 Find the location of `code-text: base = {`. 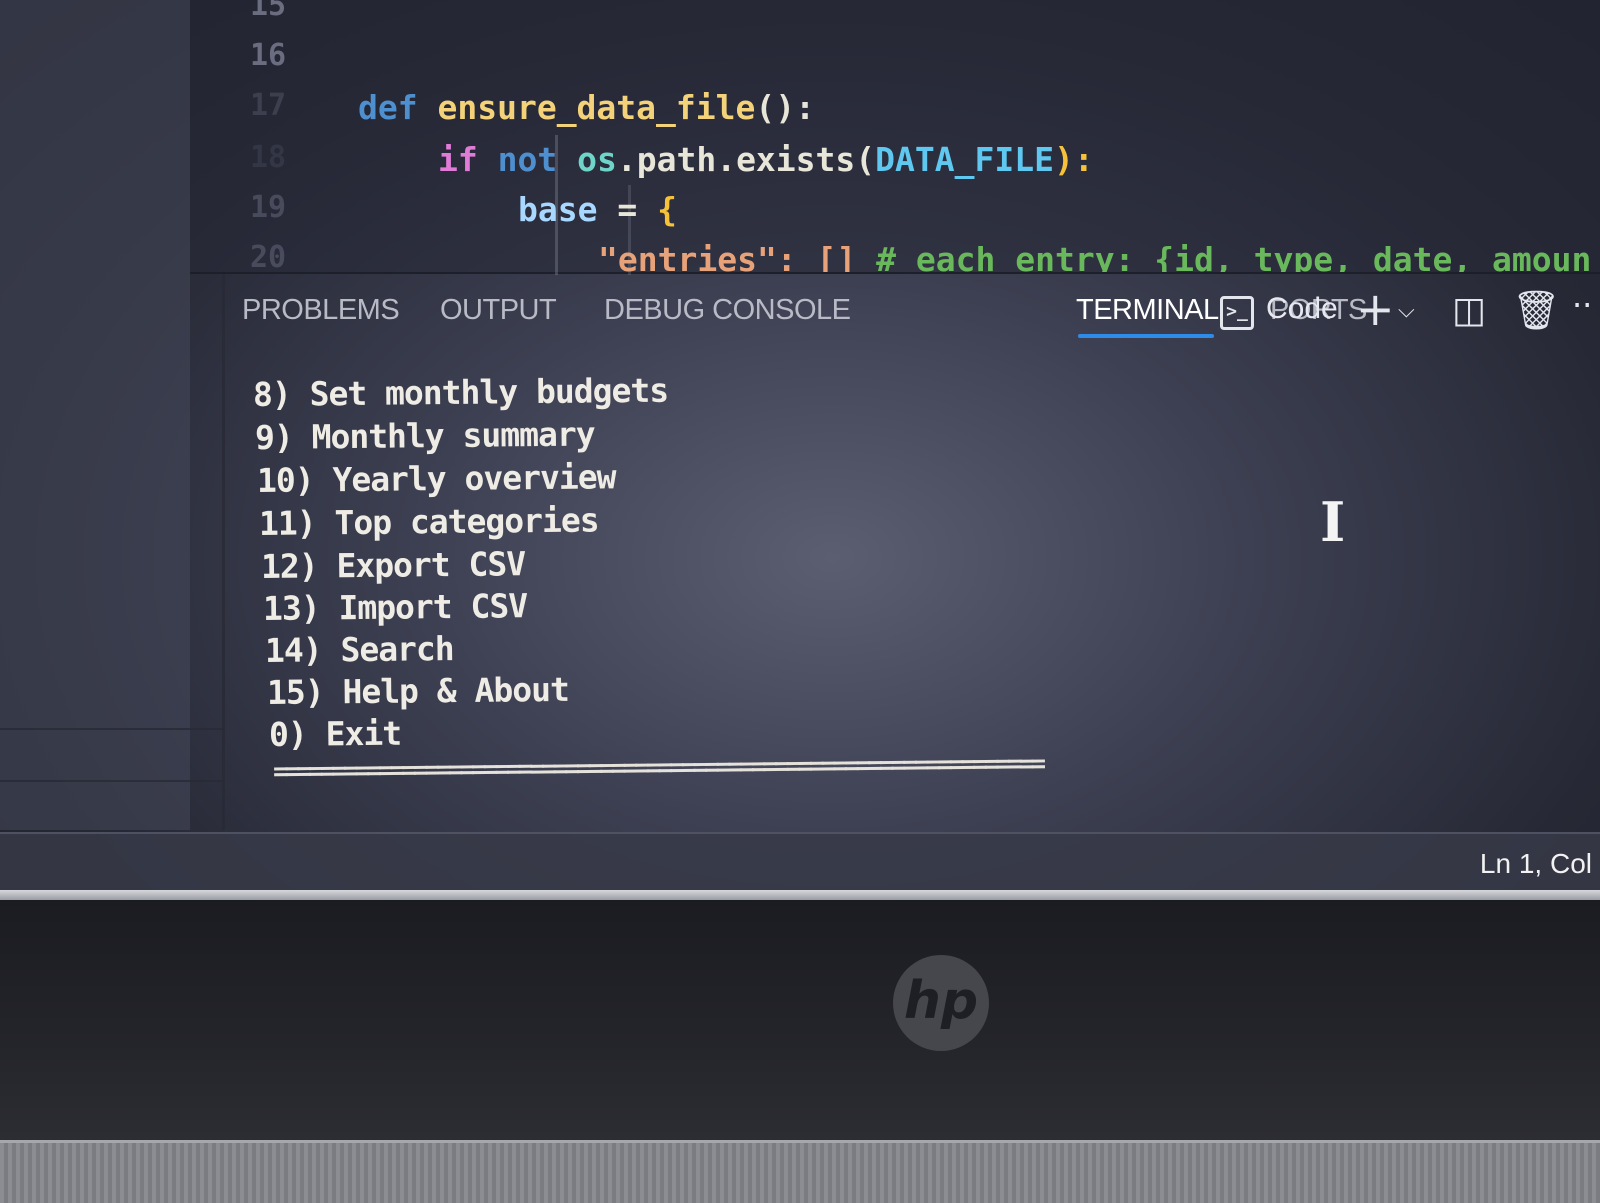

code-text: base = { is located at coordinates (597, 209).